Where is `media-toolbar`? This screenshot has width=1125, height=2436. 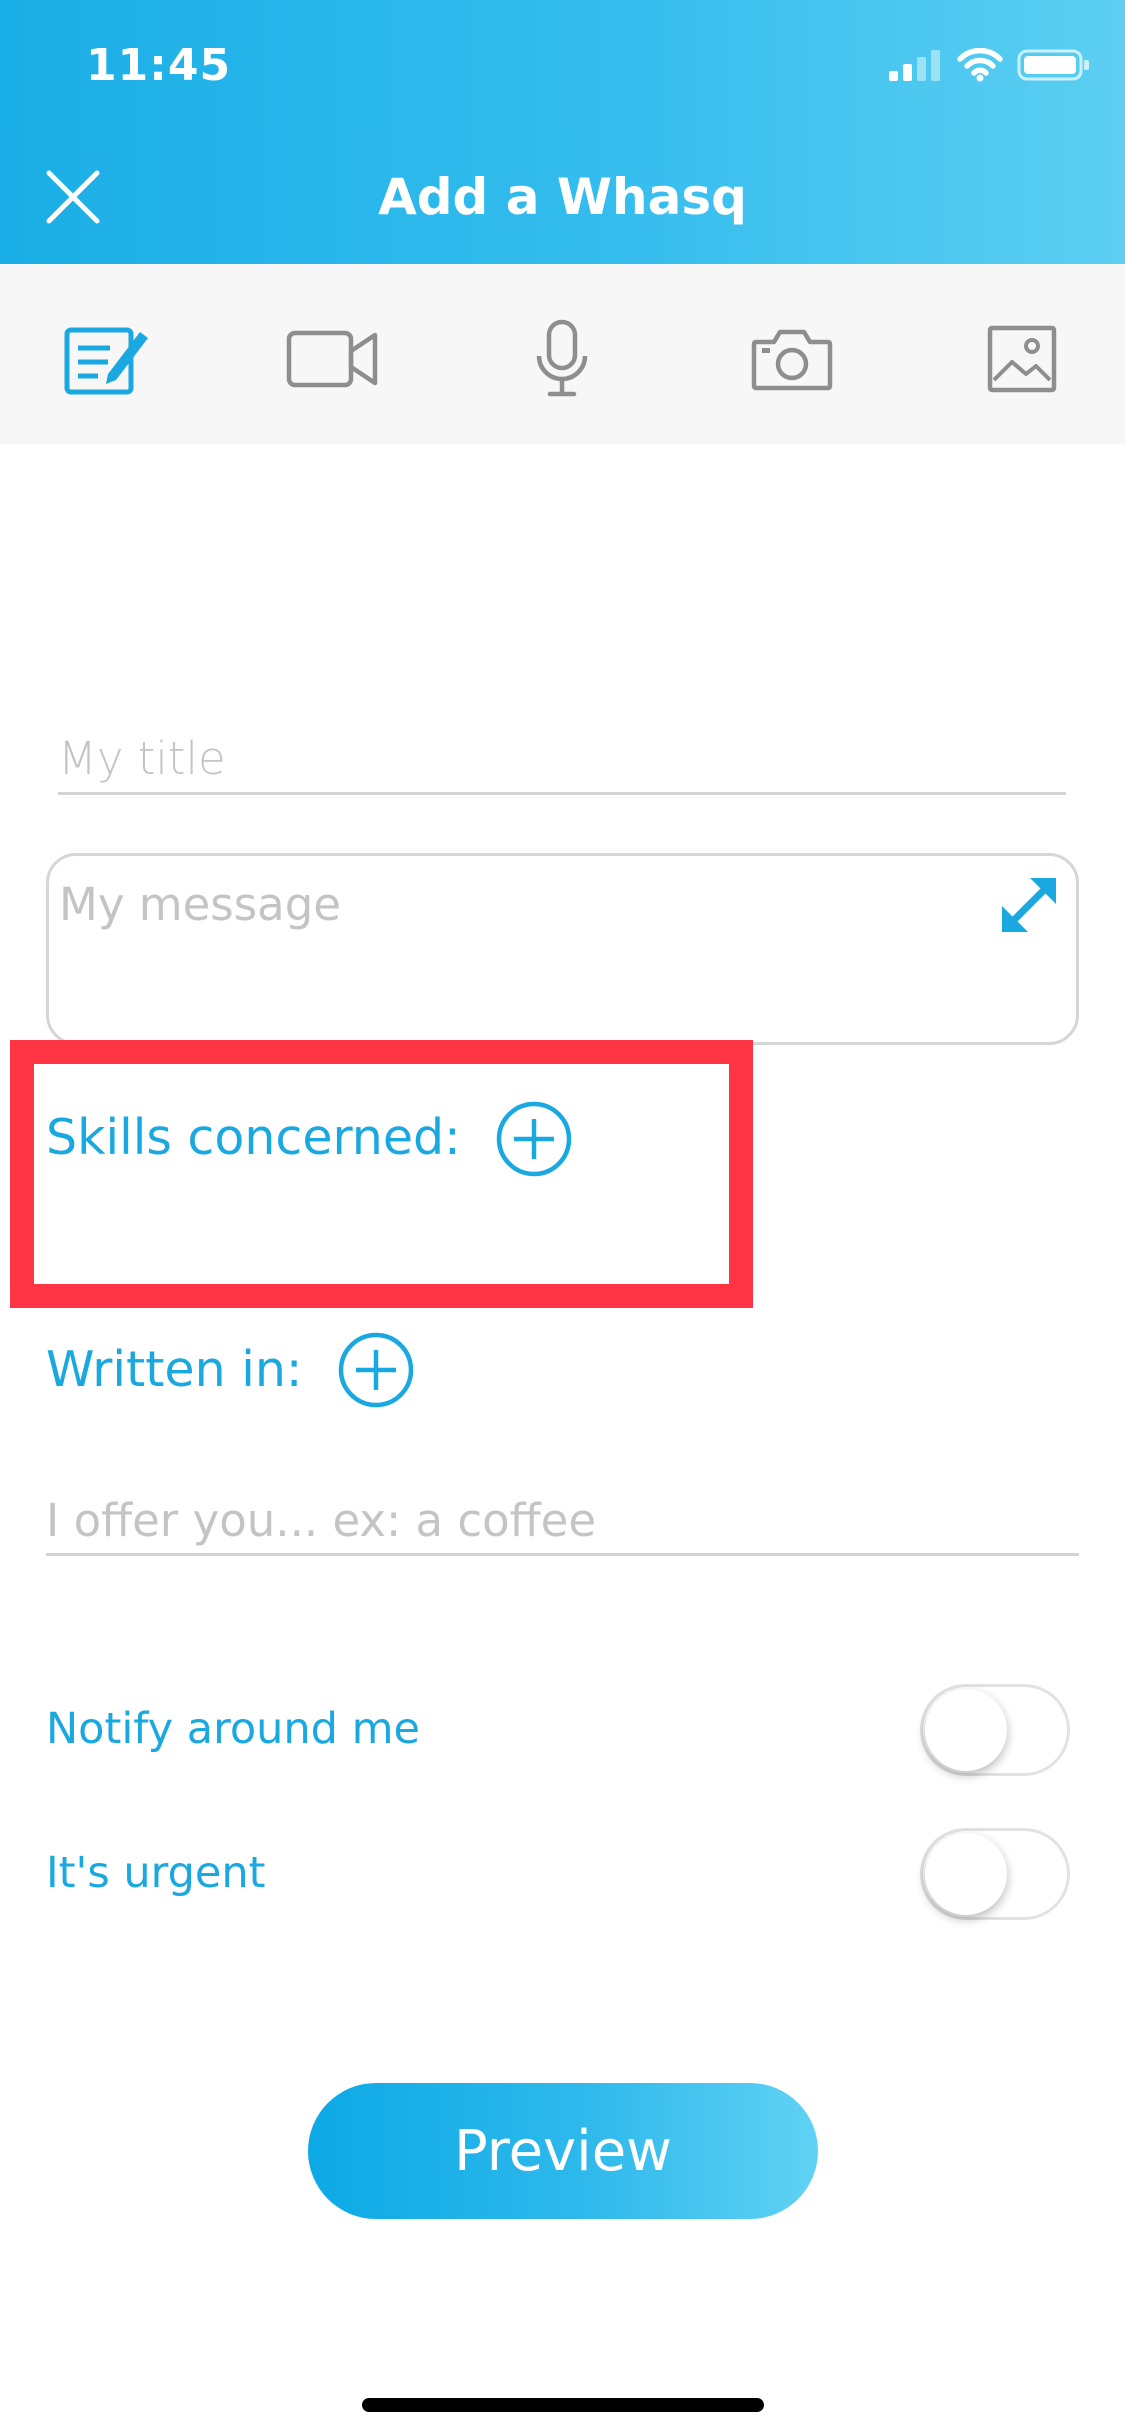 media-toolbar is located at coordinates (562, 354).